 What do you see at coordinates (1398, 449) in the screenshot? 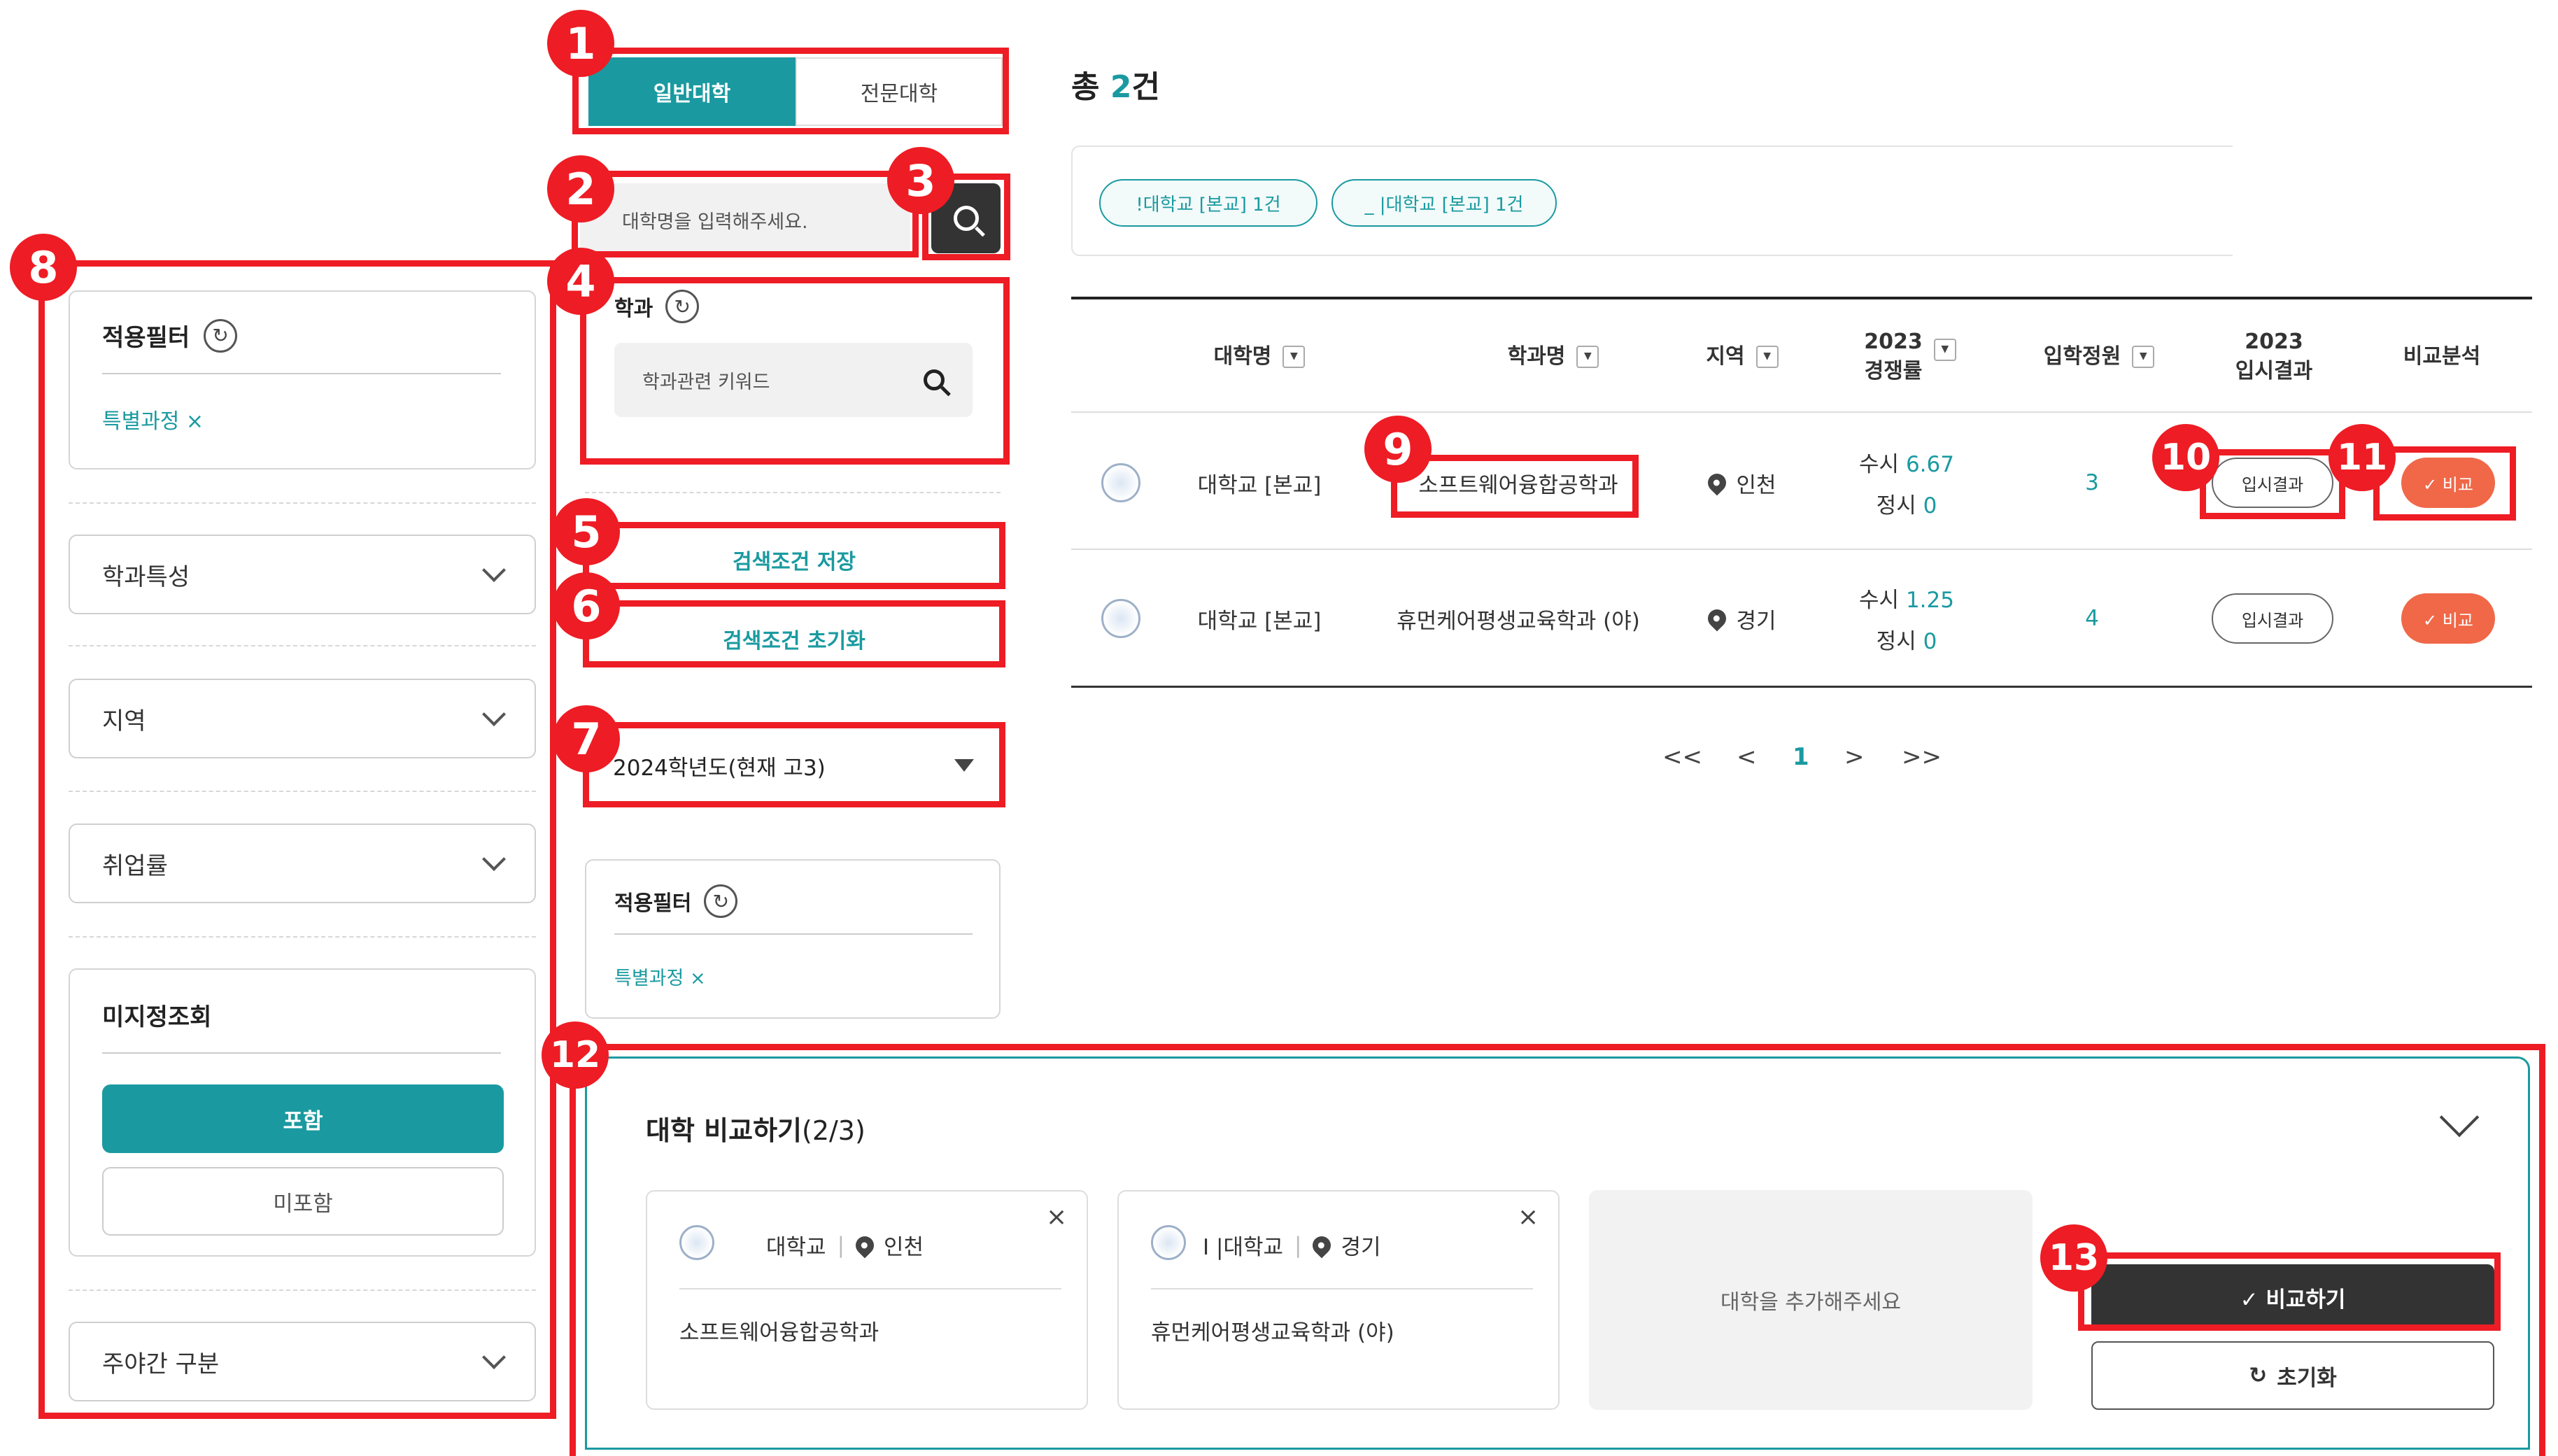
I see `annotation-badge-9: 9` at bounding box center [1398, 449].